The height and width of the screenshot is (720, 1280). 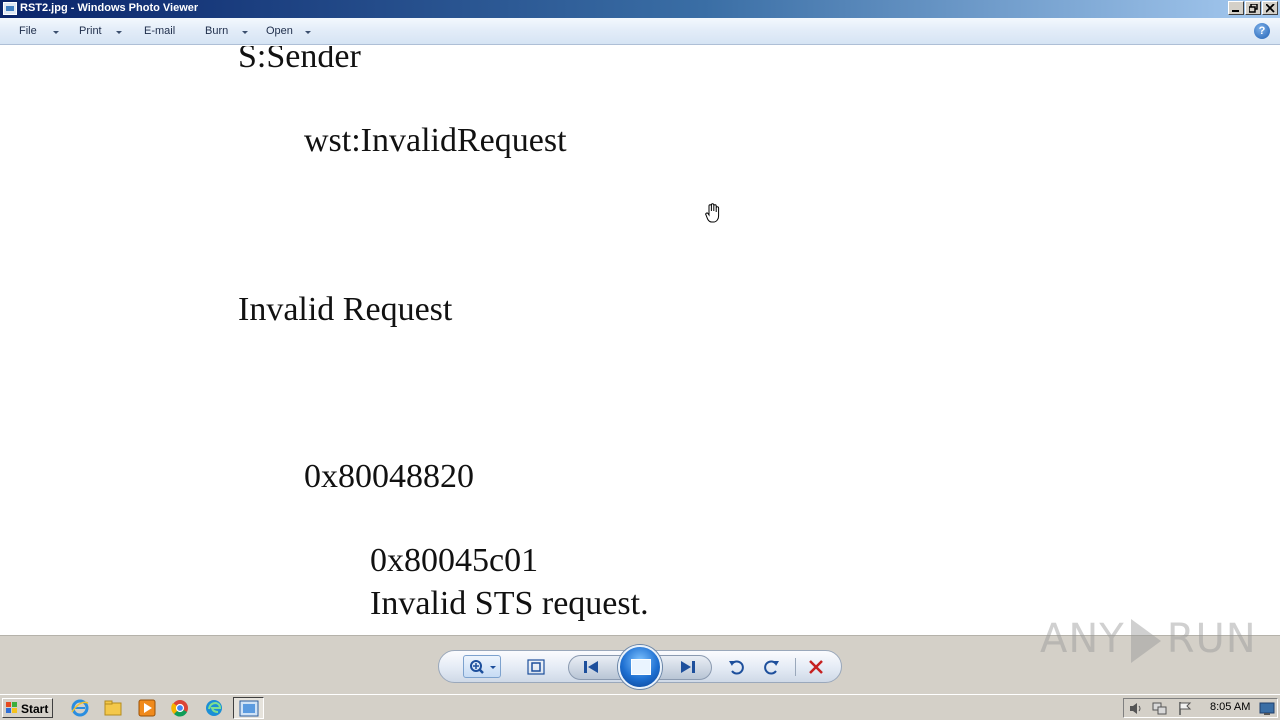 I want to click on next-icon, so click(x=687, y=667).